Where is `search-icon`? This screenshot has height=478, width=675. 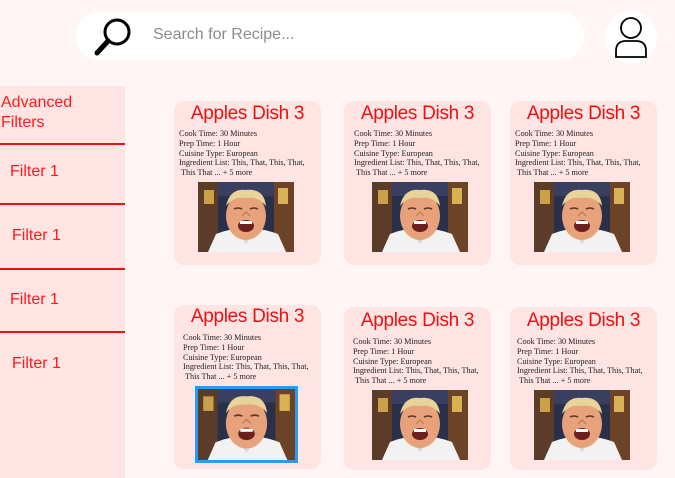
search-icon is located at coordinates (112, 37).